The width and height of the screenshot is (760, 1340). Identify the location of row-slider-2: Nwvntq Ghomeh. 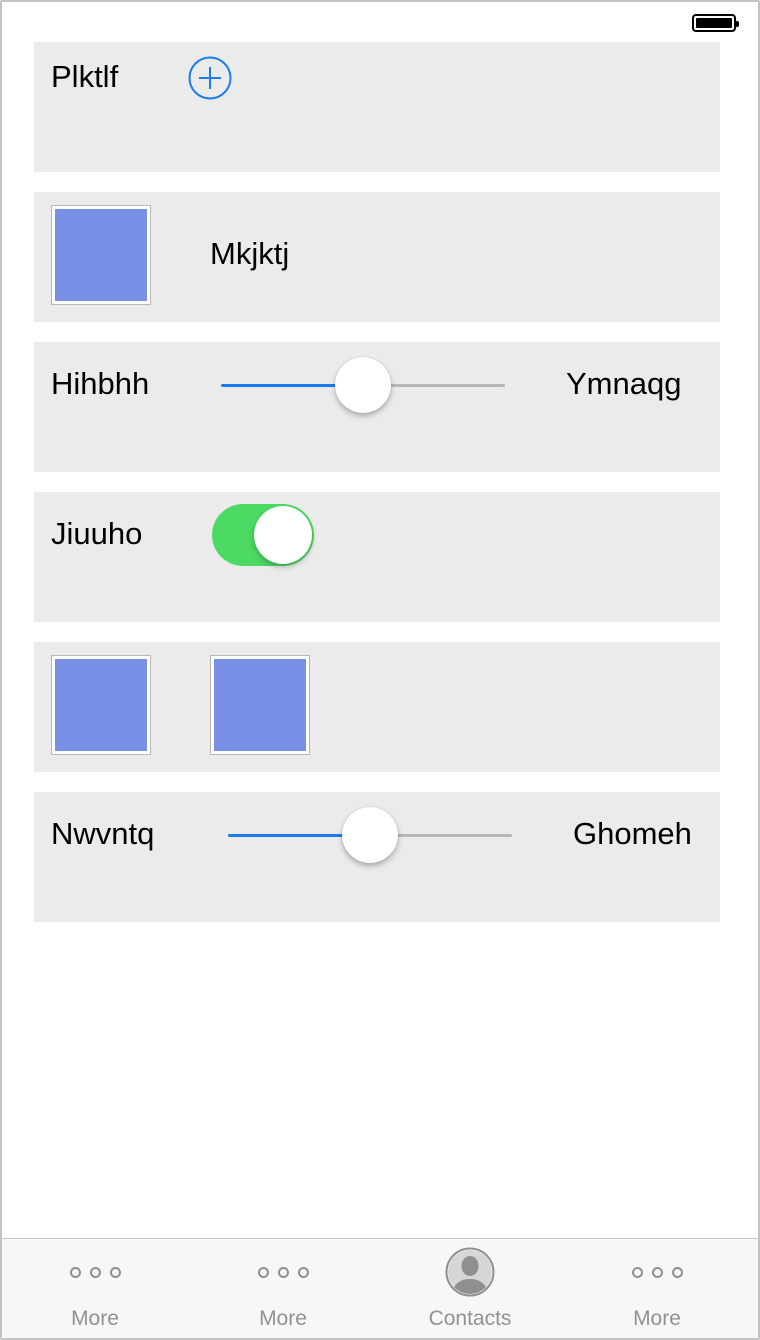
(377, 857).